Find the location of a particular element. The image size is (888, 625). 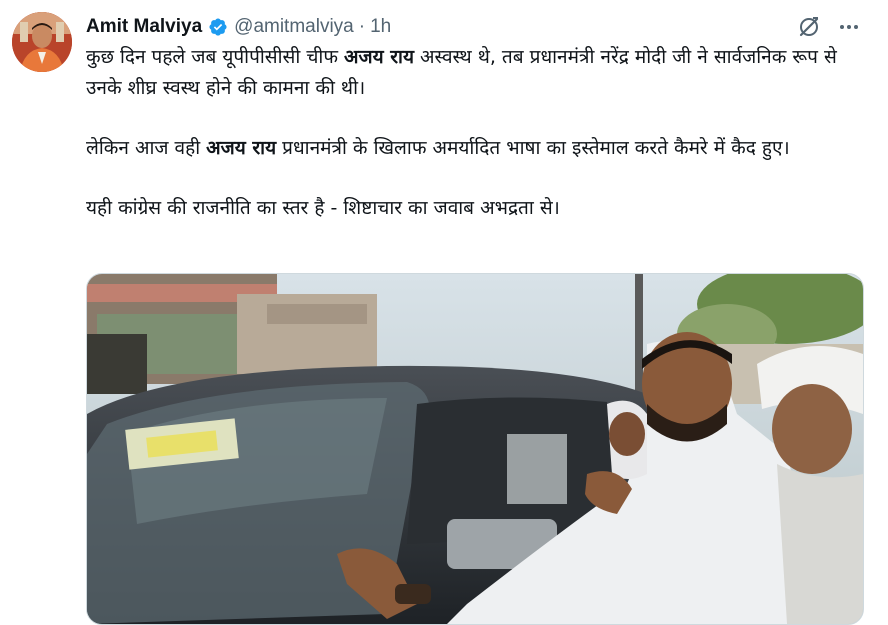

more-icon is located at coordinates (849, 27).